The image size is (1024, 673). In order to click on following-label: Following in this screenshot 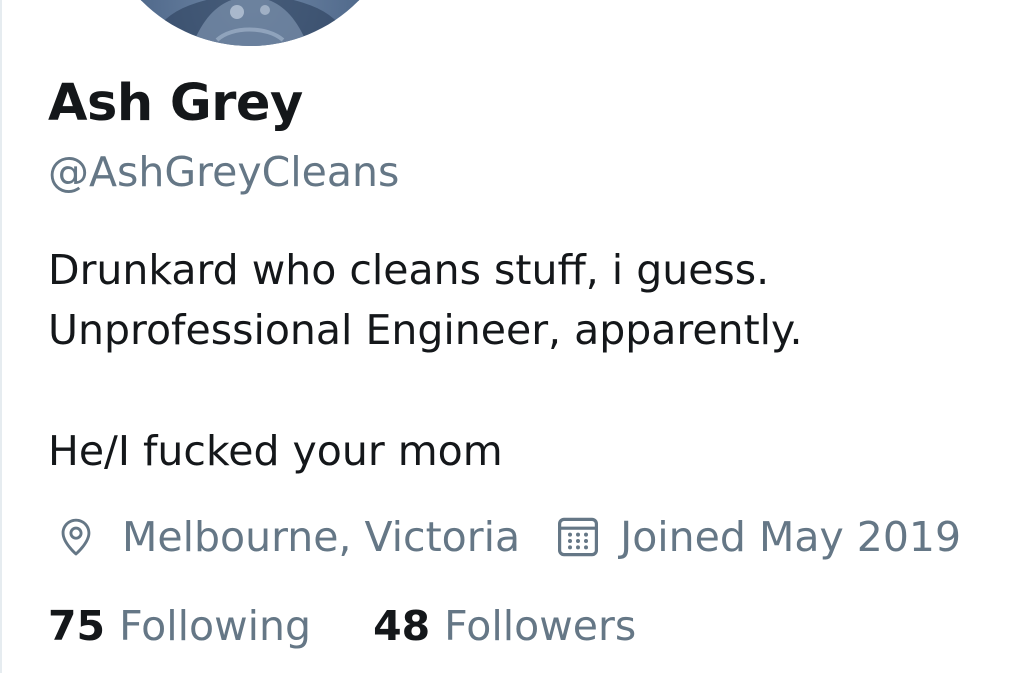, I will do `click(215, 626)`.